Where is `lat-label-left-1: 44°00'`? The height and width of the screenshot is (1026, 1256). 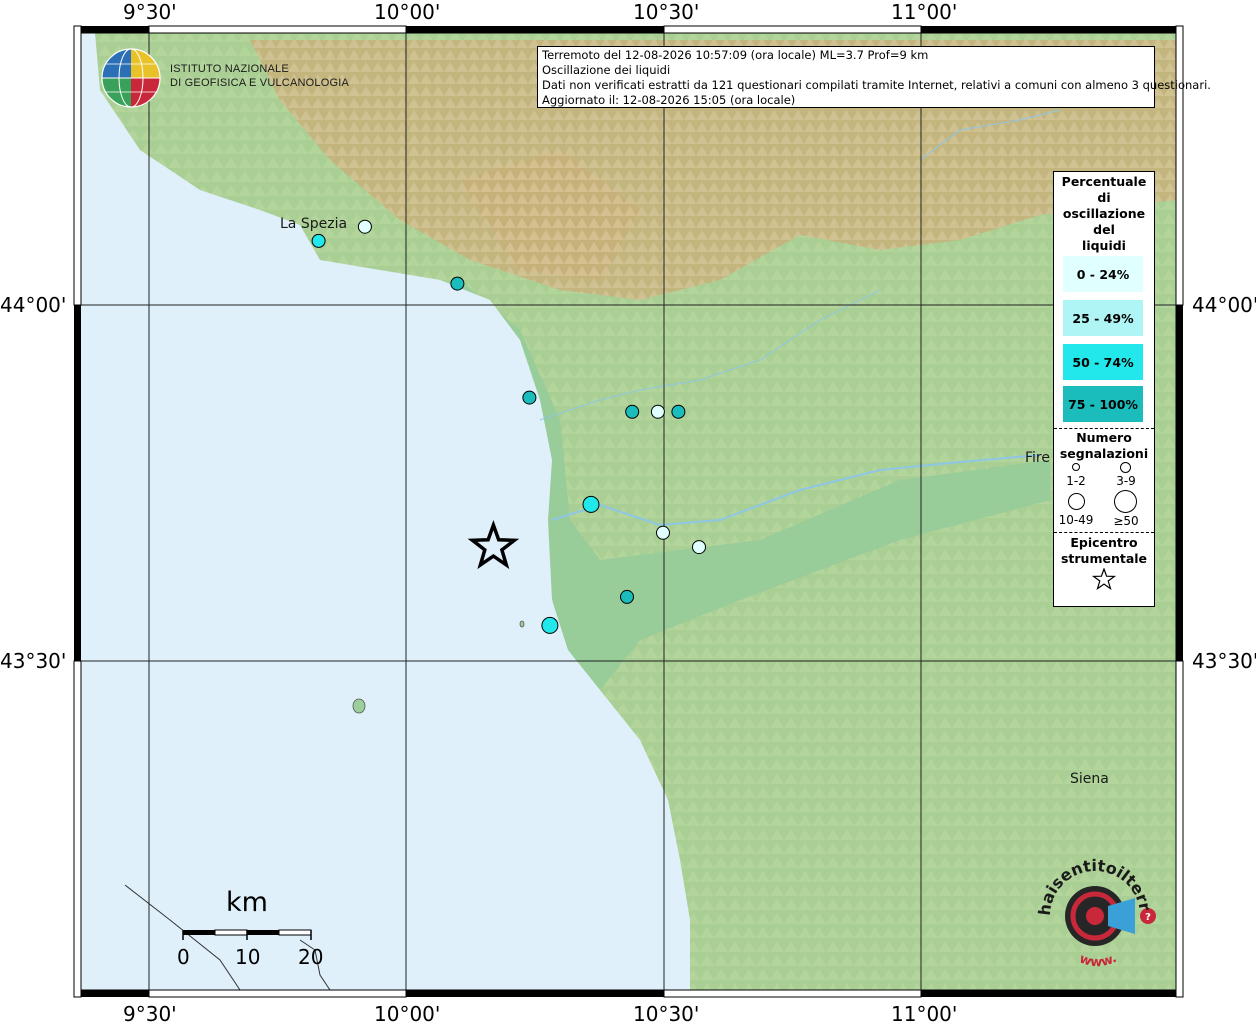
lat-label-left-1: 44°00' is located at coordinates (33, 305).